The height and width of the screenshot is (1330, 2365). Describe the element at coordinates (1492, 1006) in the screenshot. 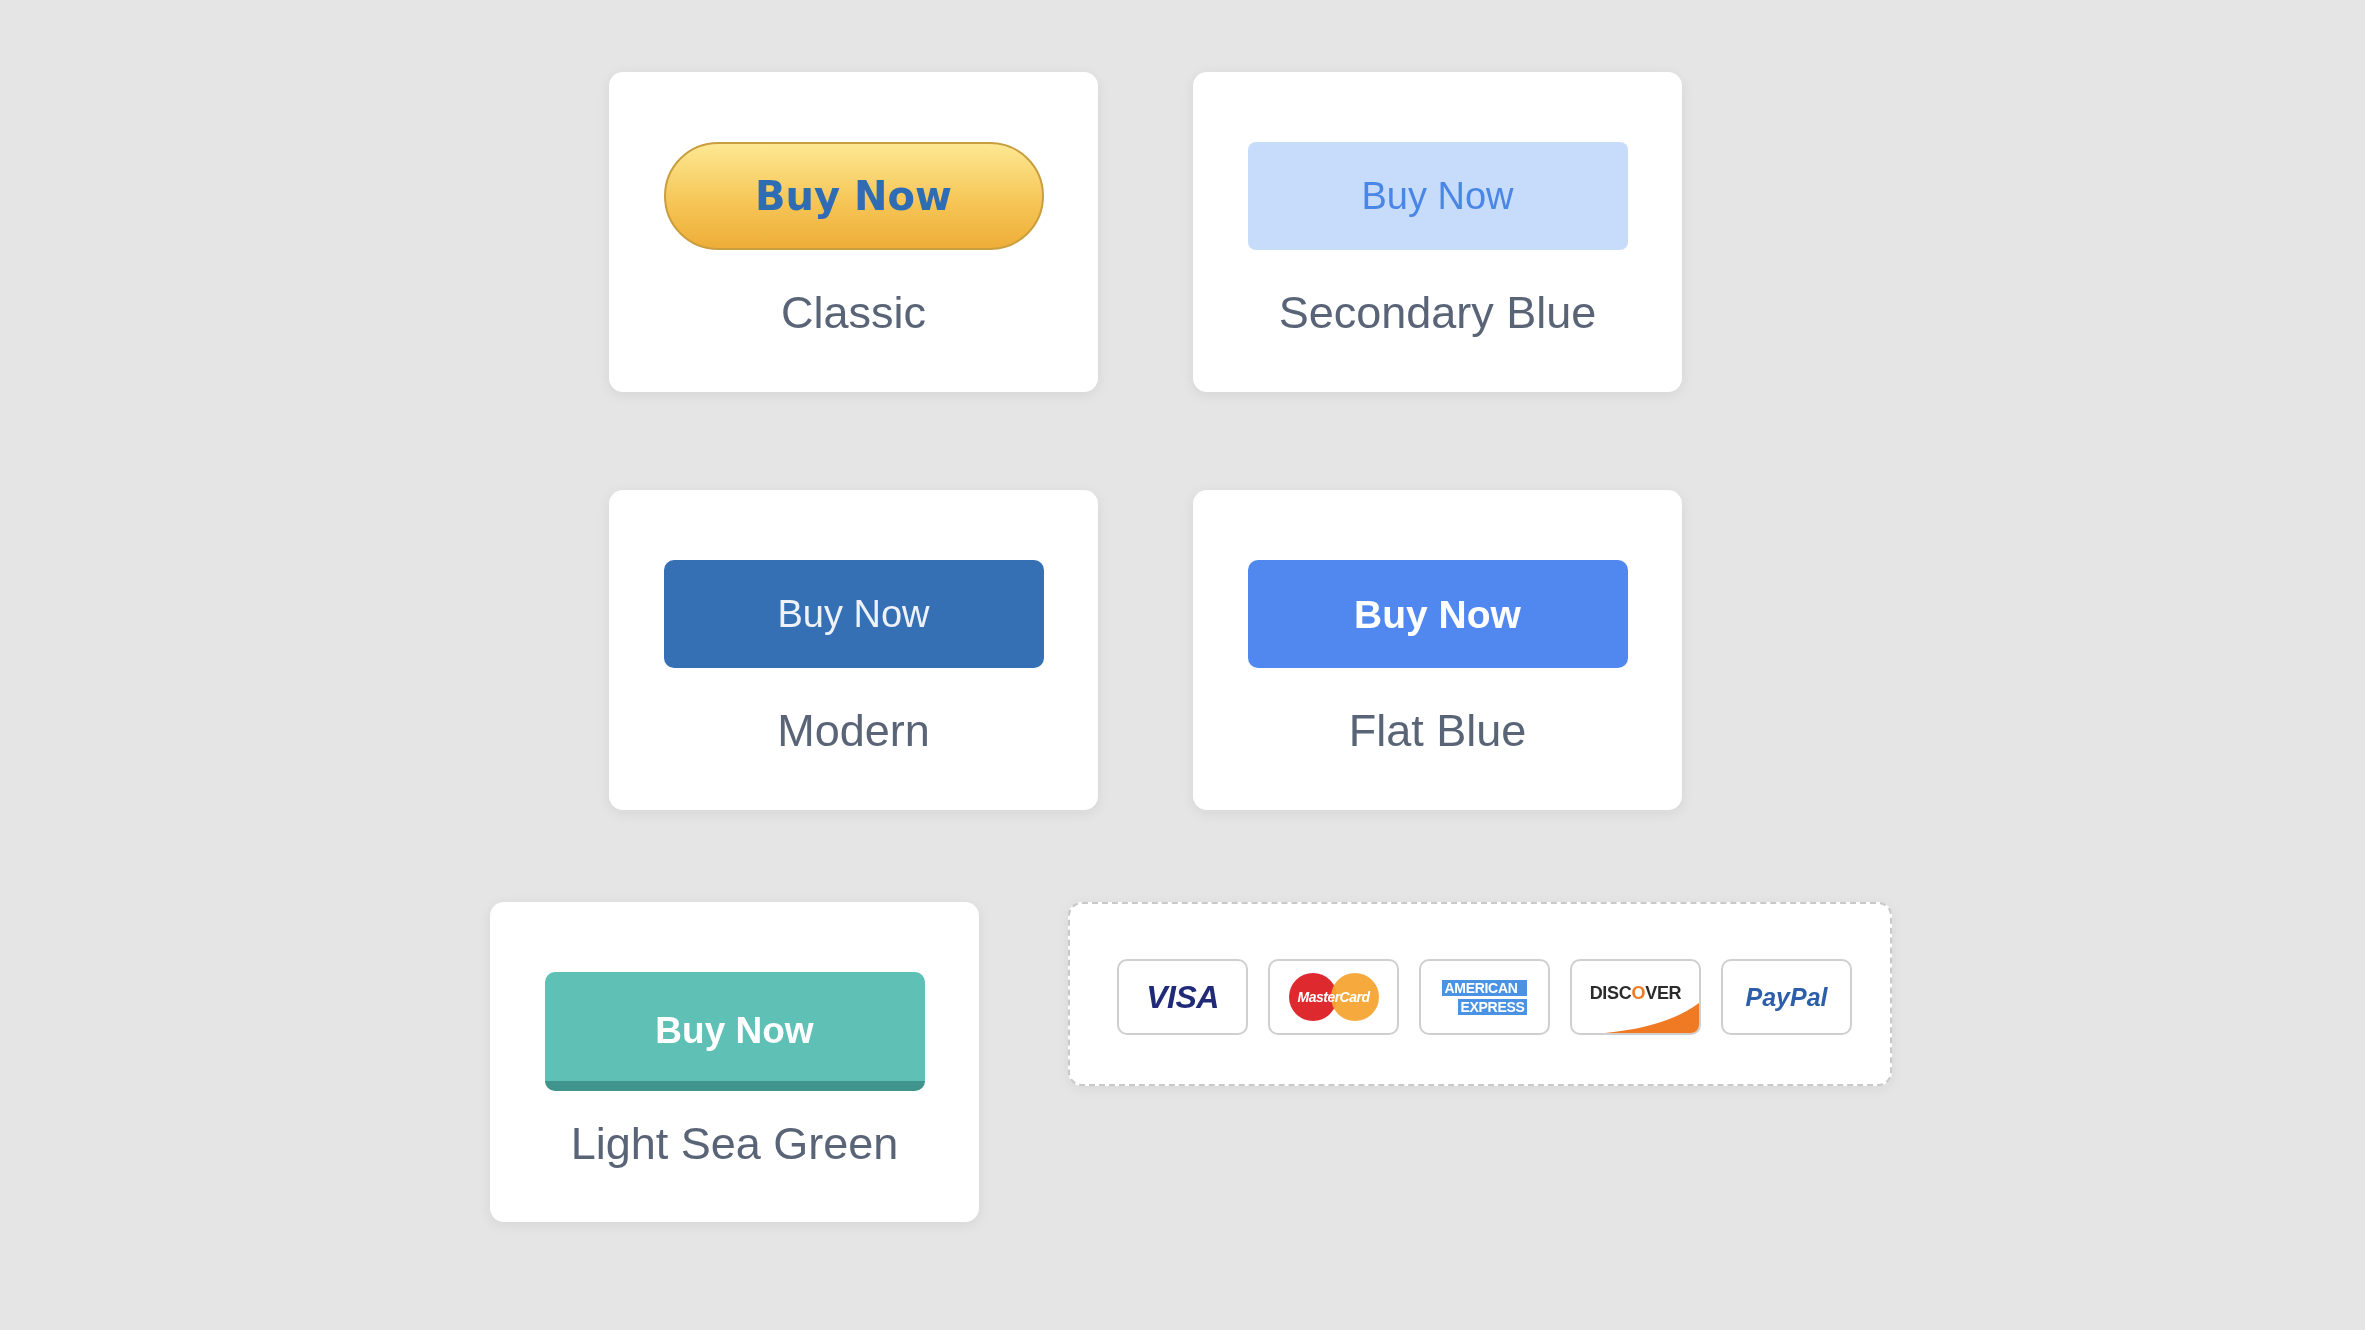

I see `brand-wordmark: EXPRESS` at that location.